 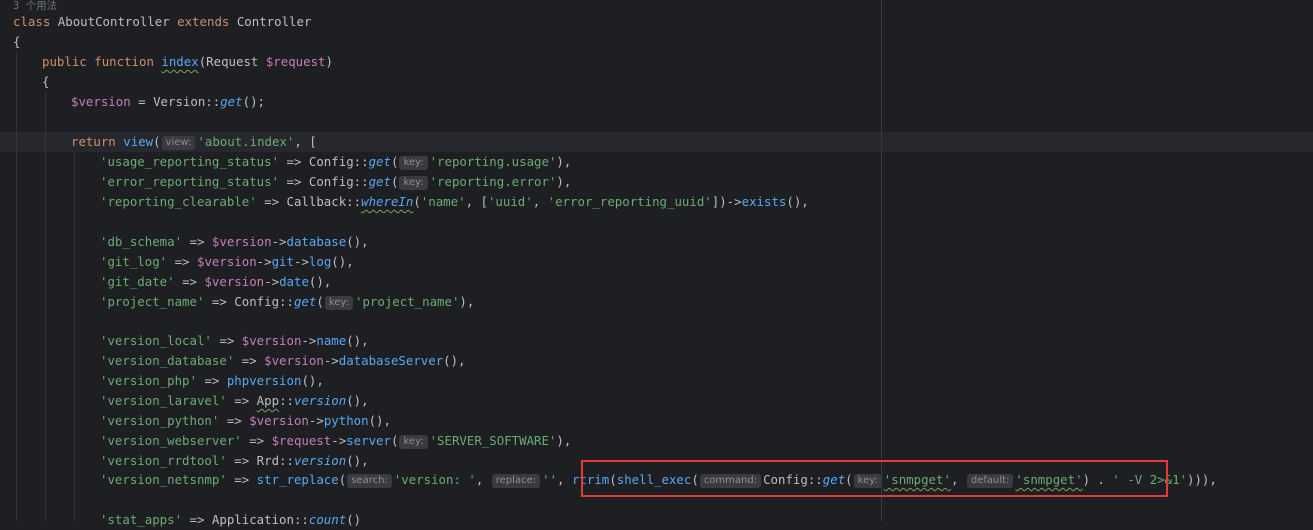 I want to click on code-token: ))),, so click(x=1202, y=479).